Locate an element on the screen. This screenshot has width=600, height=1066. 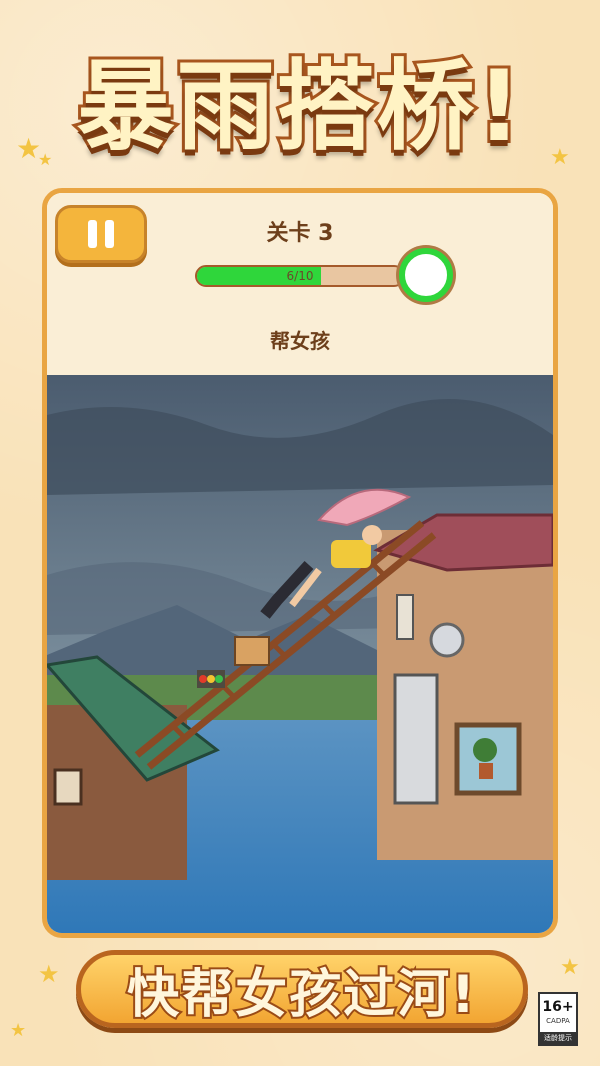
age-rating-value: 16+ is located at coordinates (558, 1007).